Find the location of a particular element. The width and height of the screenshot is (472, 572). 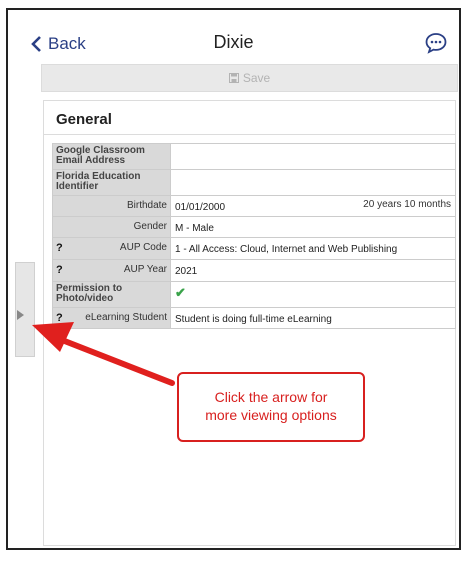

floppy-disk-icon is located at coordinates (233, 78).